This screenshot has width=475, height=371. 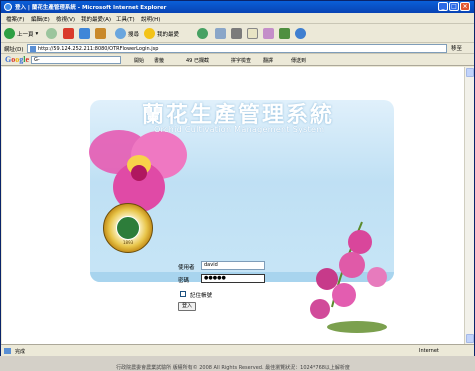 What do you see at coordinates (149, 33) in the screenshot?
I see `star-icon` at bounding box center [149, 33].